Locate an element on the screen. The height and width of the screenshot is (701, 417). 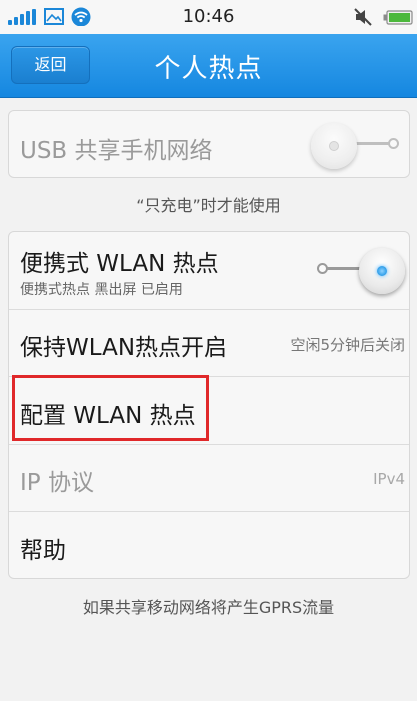
portable-hotspot-toggle is located at coordinates (357, 270).